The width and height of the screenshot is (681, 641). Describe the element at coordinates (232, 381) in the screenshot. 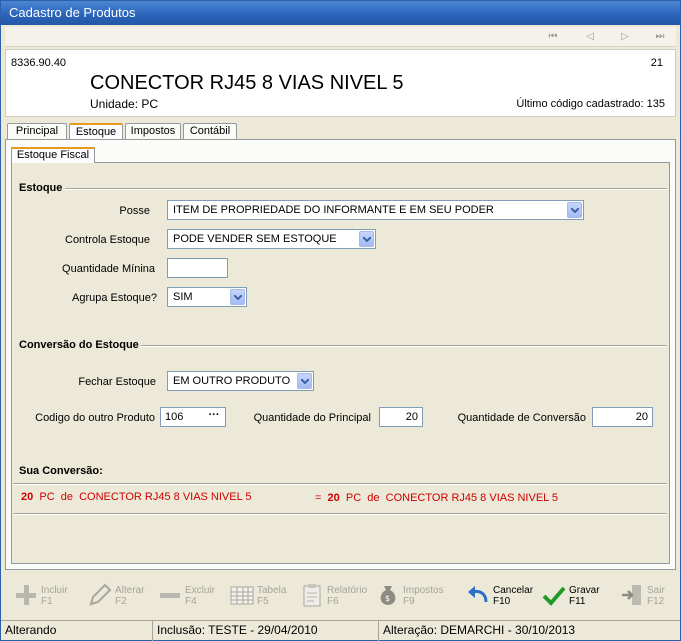

I see `fechar-estoque-value: EM OUTRO PRODUTO` at that location.